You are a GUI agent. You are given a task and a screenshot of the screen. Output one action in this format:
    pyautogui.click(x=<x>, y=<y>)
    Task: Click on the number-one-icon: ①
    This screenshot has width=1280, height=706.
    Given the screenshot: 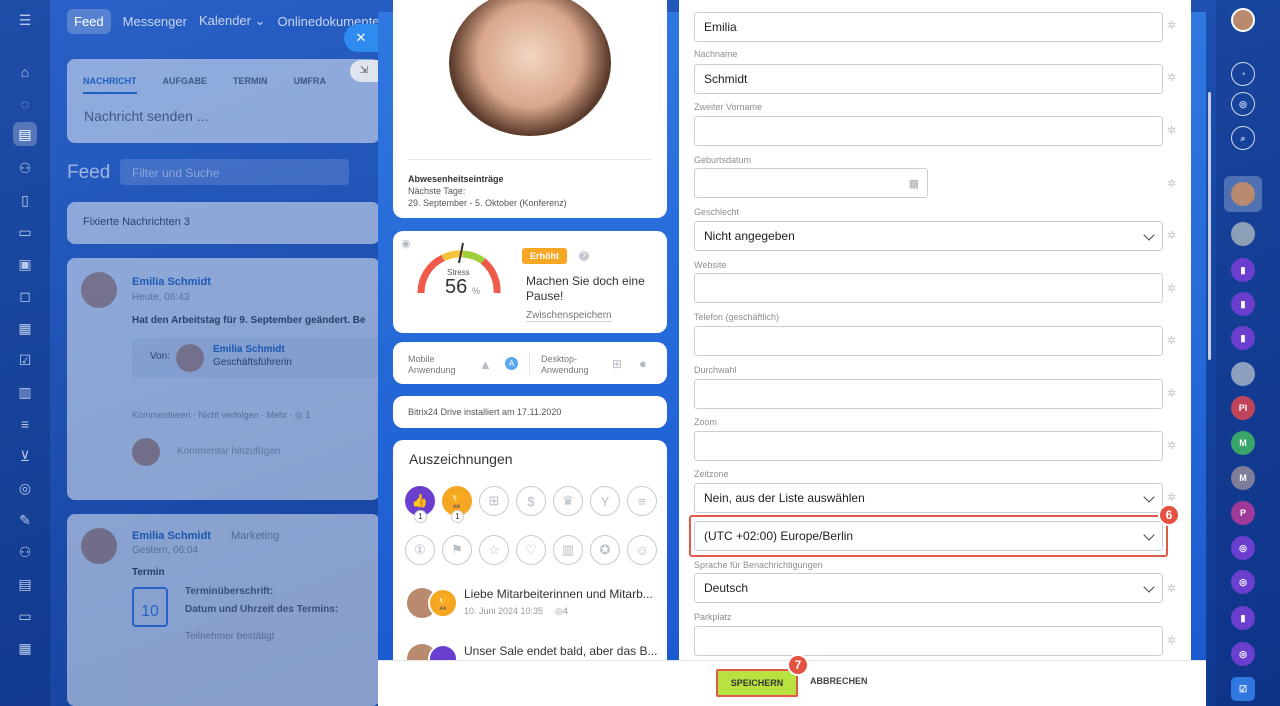 What is the action you would take?
    pyautogui.click(x=420, y=550)
    